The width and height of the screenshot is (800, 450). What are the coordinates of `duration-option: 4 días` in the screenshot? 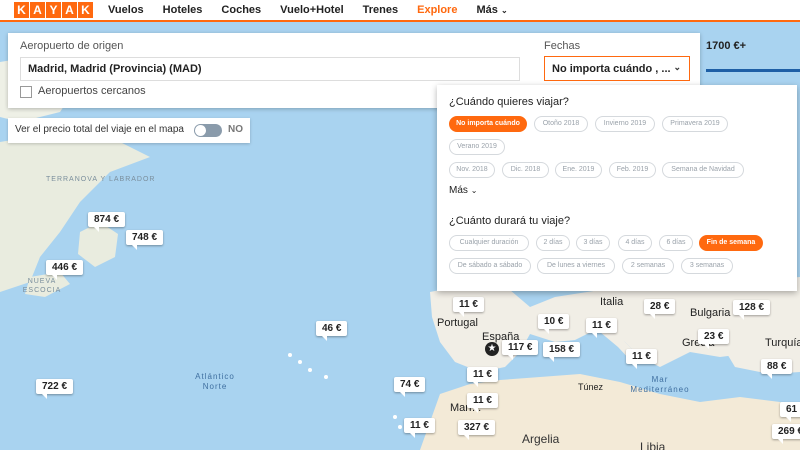 It's located at (635, 243).